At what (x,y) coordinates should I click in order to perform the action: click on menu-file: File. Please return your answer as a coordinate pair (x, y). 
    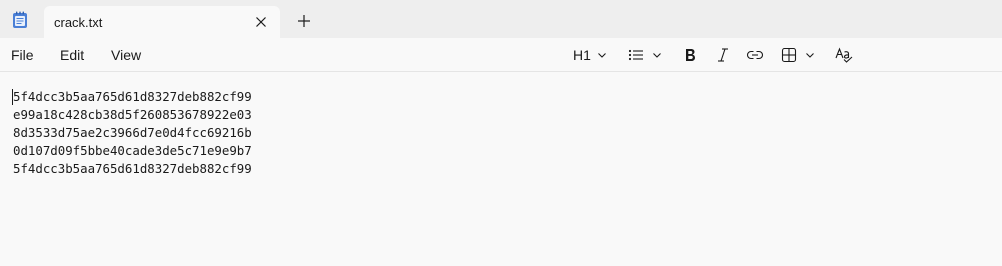
    Looking at the image, I should click on (22, 55).